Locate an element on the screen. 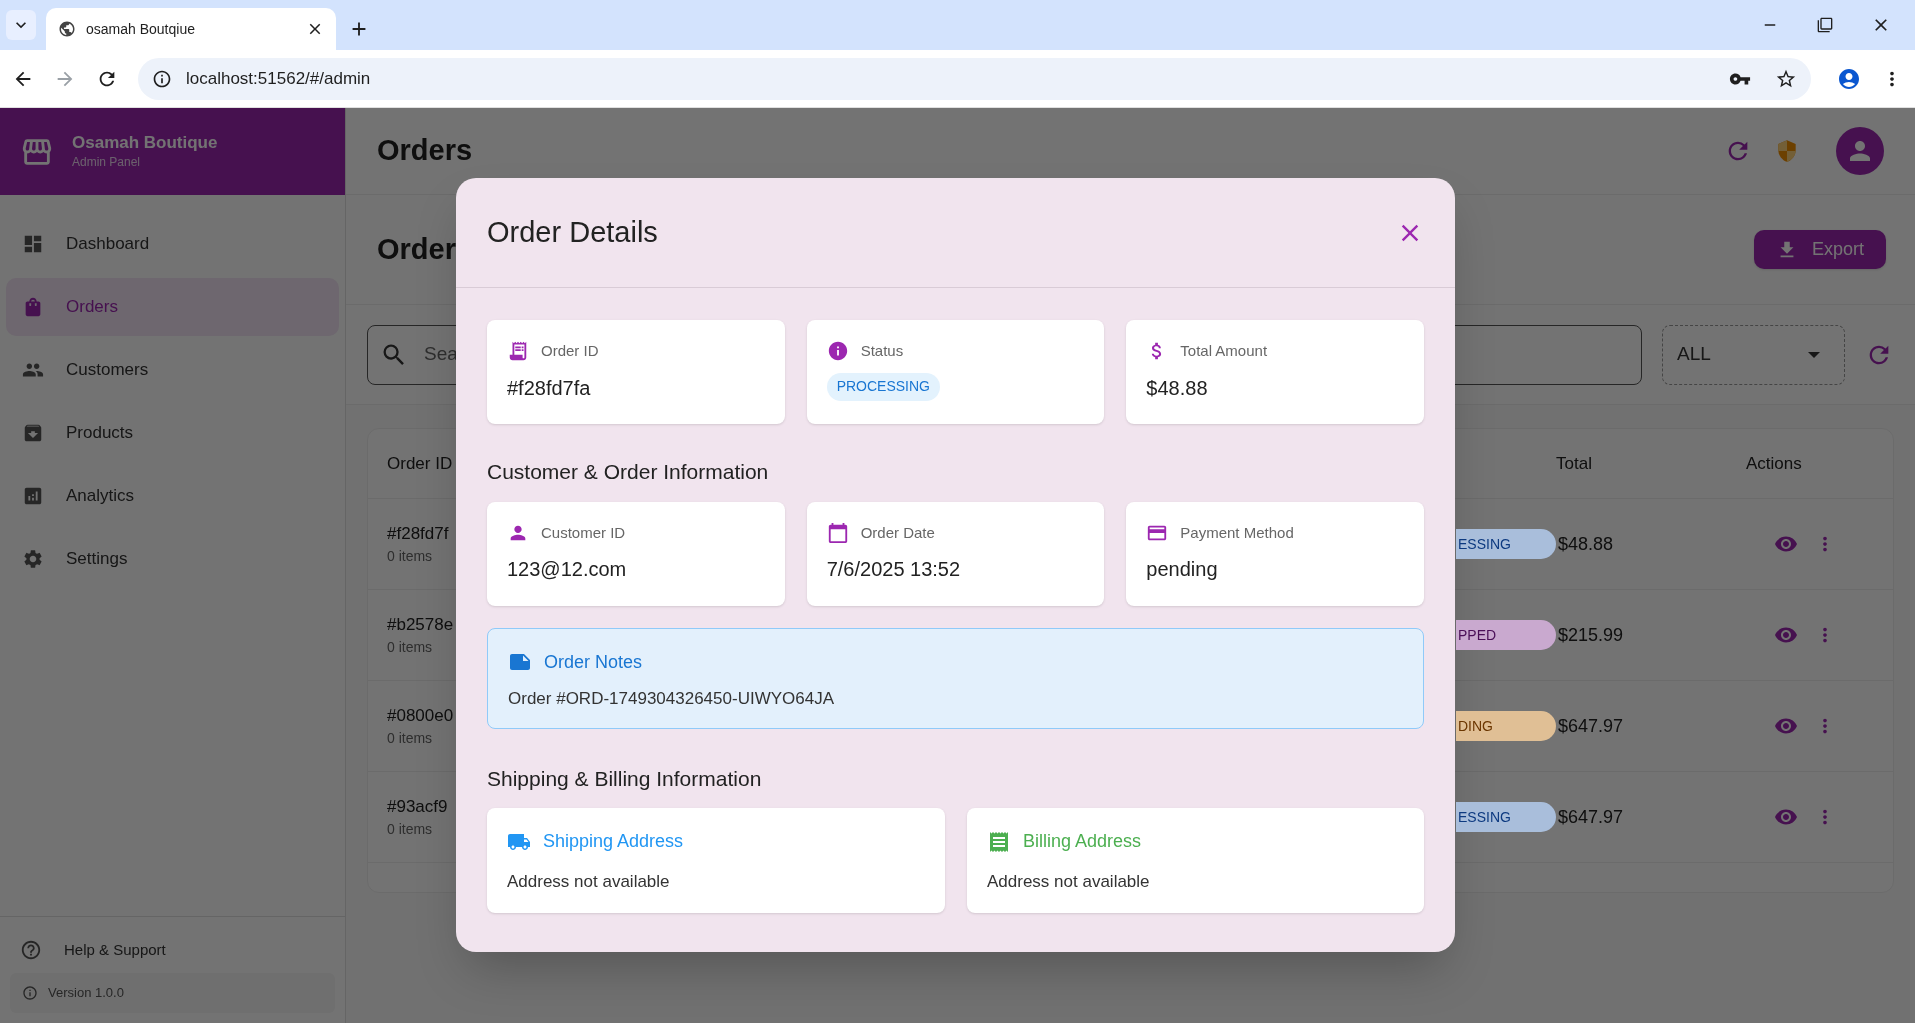 The width and height of the screenshot is (1915, 1023). order-id: #93acf9 is located at coordinates (418, 806).